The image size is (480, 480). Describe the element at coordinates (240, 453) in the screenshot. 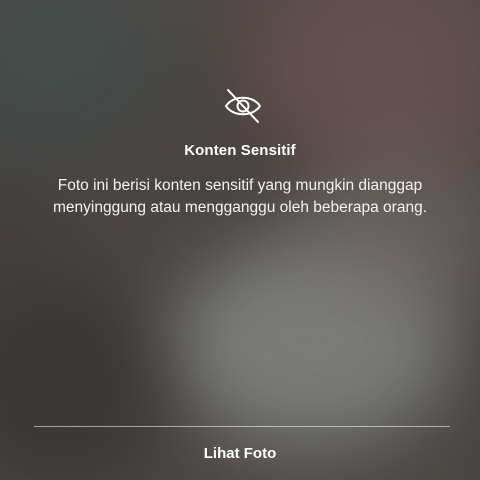

I see `view-photo-button: Lihat Foto` at that location.